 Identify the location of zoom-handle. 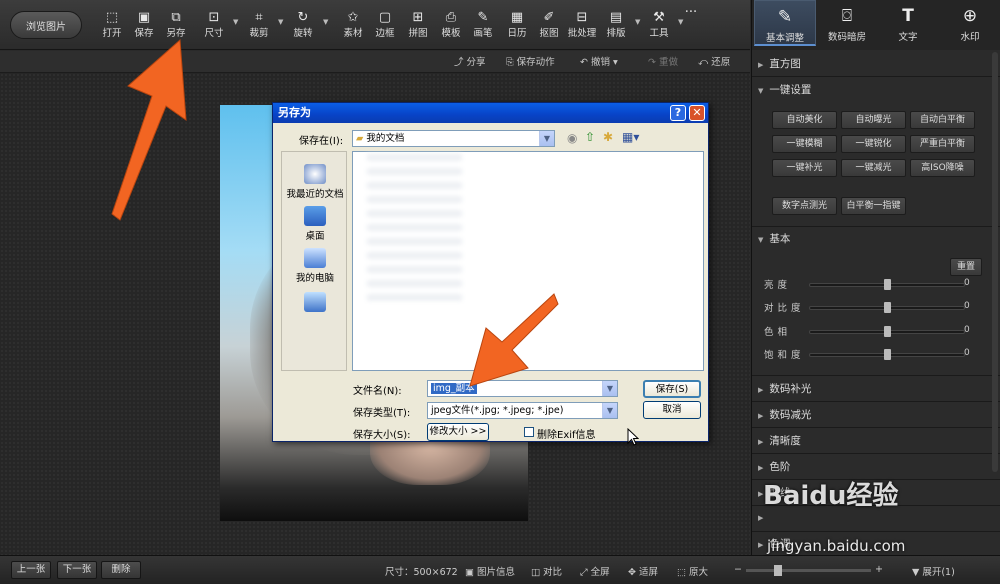
(778, 570).